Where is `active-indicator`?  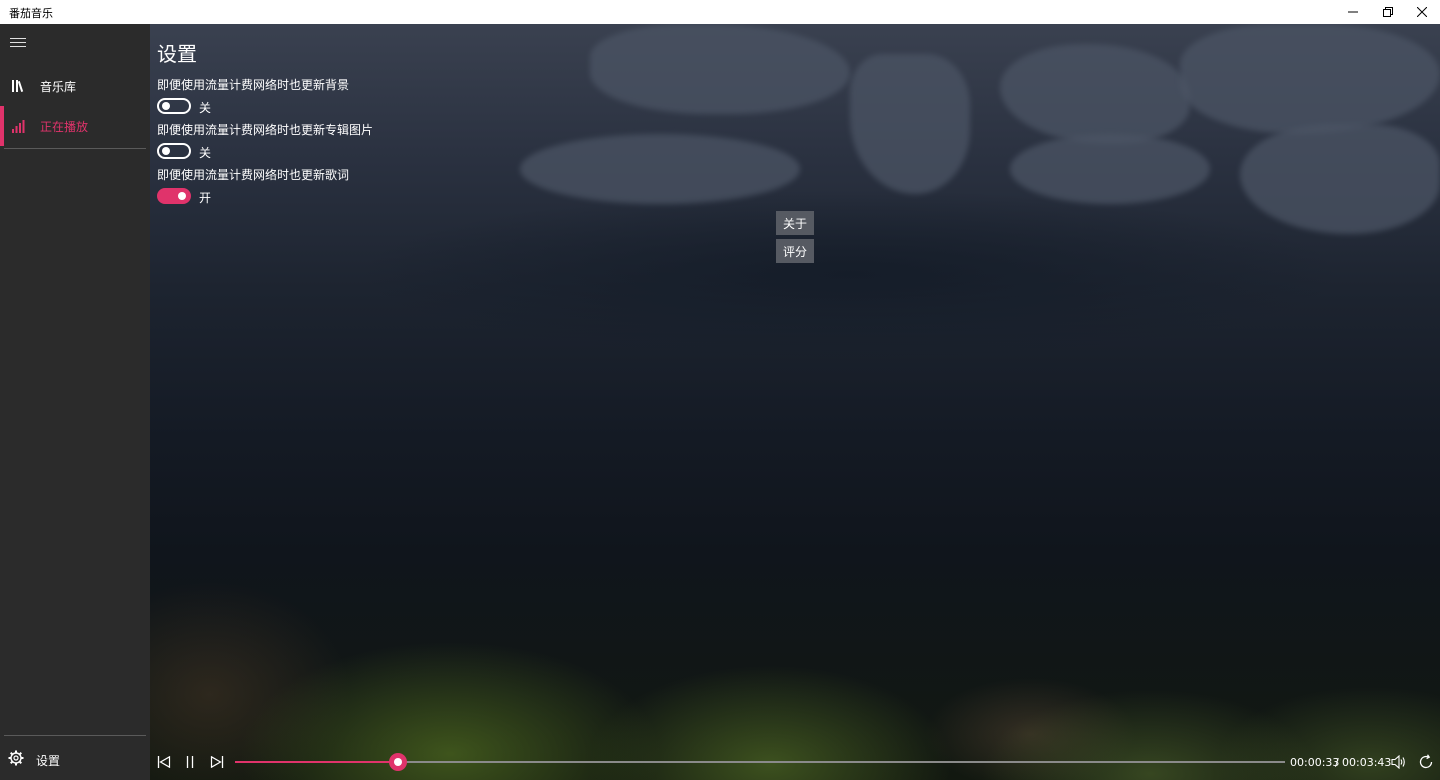
active-indicator is located at coordinates (2, 126).